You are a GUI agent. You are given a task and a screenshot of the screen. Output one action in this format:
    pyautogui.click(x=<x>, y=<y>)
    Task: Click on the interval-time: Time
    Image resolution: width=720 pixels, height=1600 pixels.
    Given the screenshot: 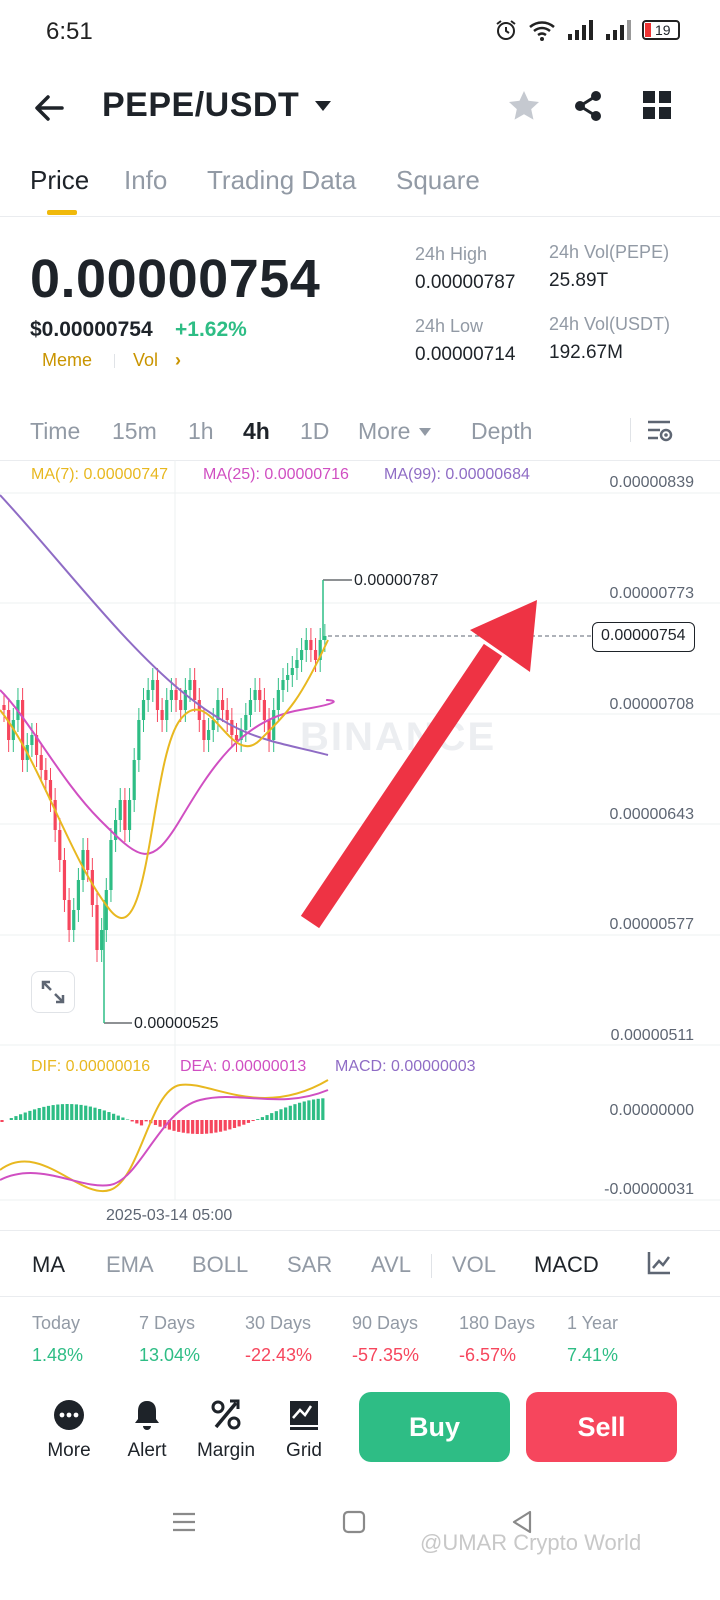 What is the action you would take?
    pyautogui.click(x=55, y=431)
    